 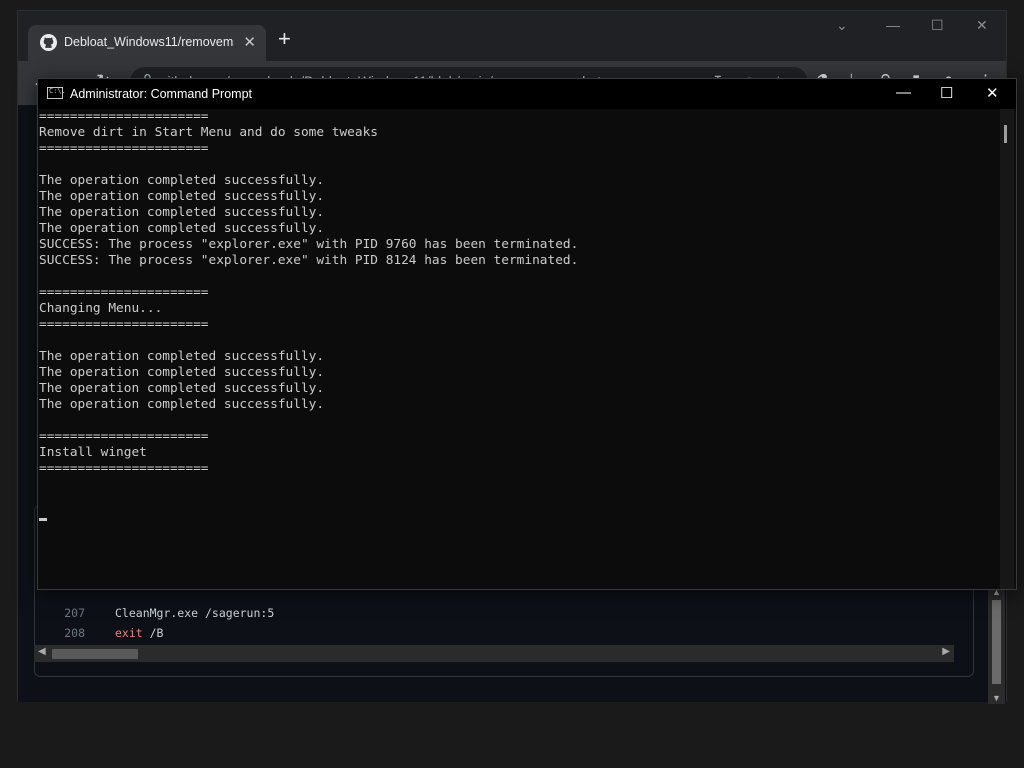 I want to click on tab-search-icon: ⌄, so click(x=842, y=25).